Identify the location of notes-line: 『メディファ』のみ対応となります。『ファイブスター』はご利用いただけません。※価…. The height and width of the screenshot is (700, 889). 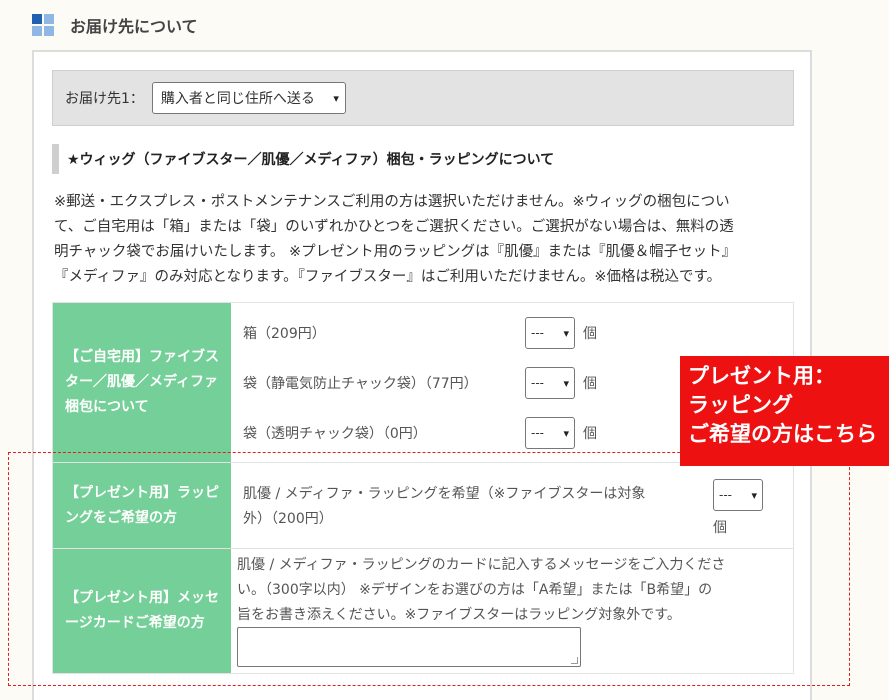
(388, 277).